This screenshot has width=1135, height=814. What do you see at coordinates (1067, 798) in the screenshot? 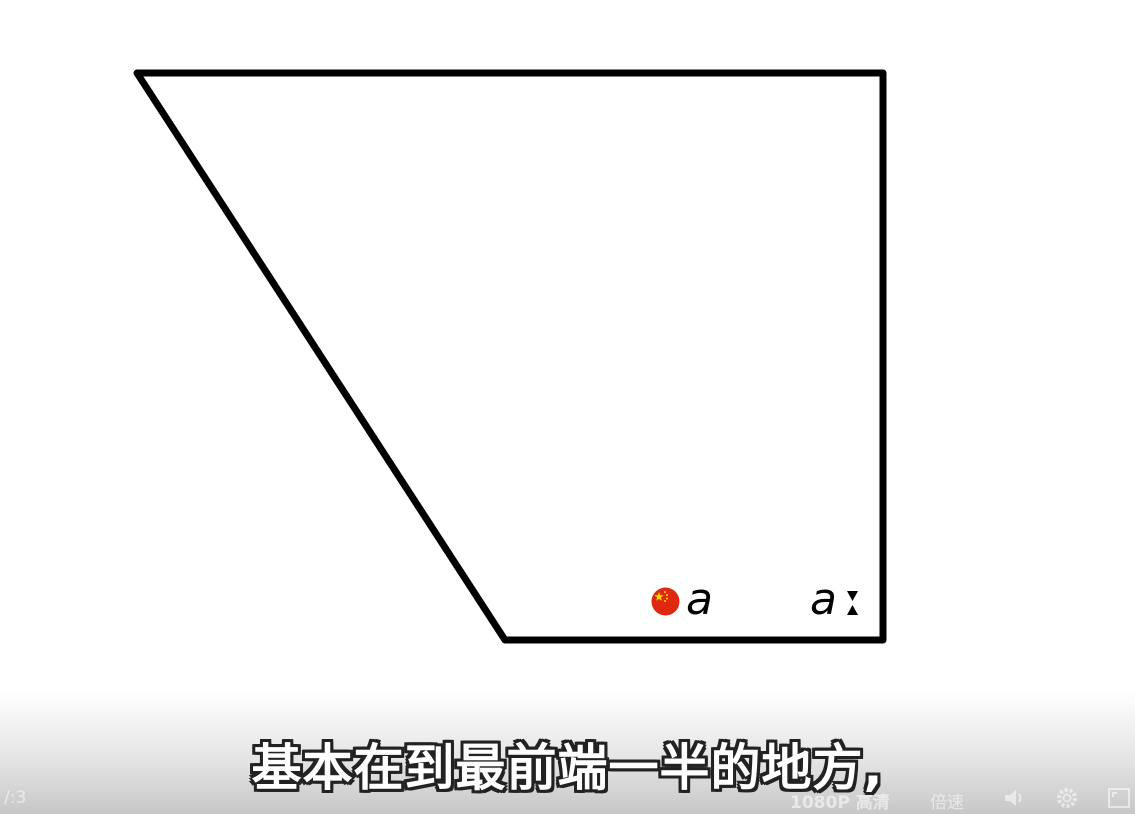
I see `settings-icon` at bounding box center [1067, 798].